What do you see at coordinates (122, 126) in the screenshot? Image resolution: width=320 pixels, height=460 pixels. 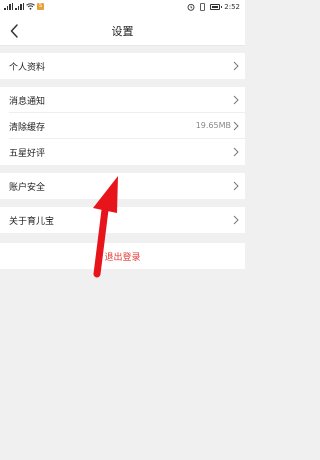 I see `settings-item-clear-cache: 清除缓存 19.65MB` at bounding box center [122, 126].